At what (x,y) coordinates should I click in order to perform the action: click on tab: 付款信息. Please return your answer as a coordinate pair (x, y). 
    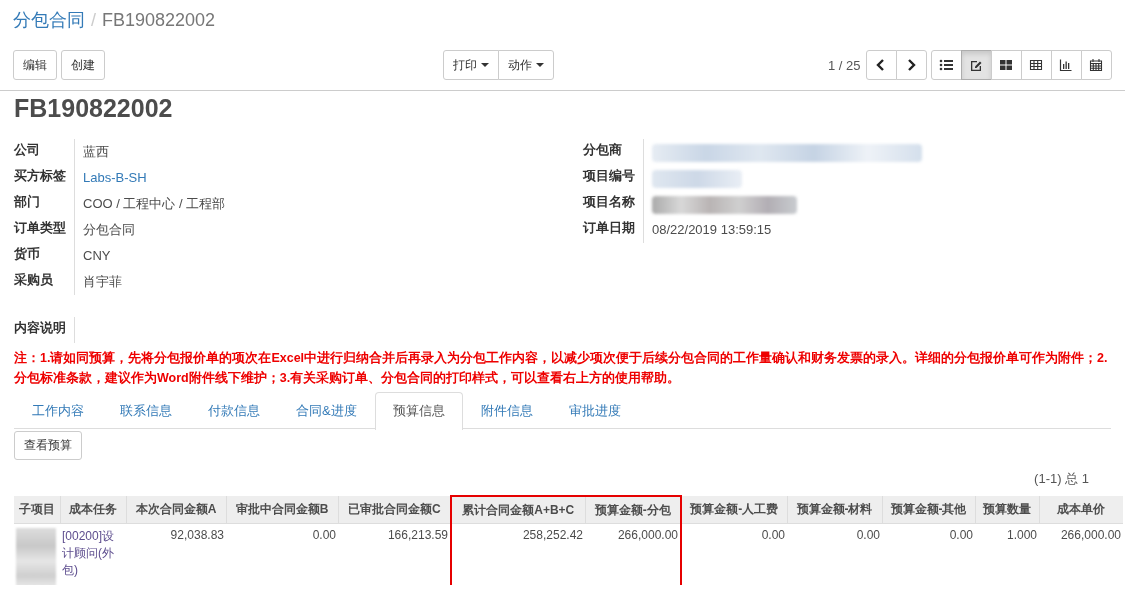
    Looking at the image, I should click on (234, 410).